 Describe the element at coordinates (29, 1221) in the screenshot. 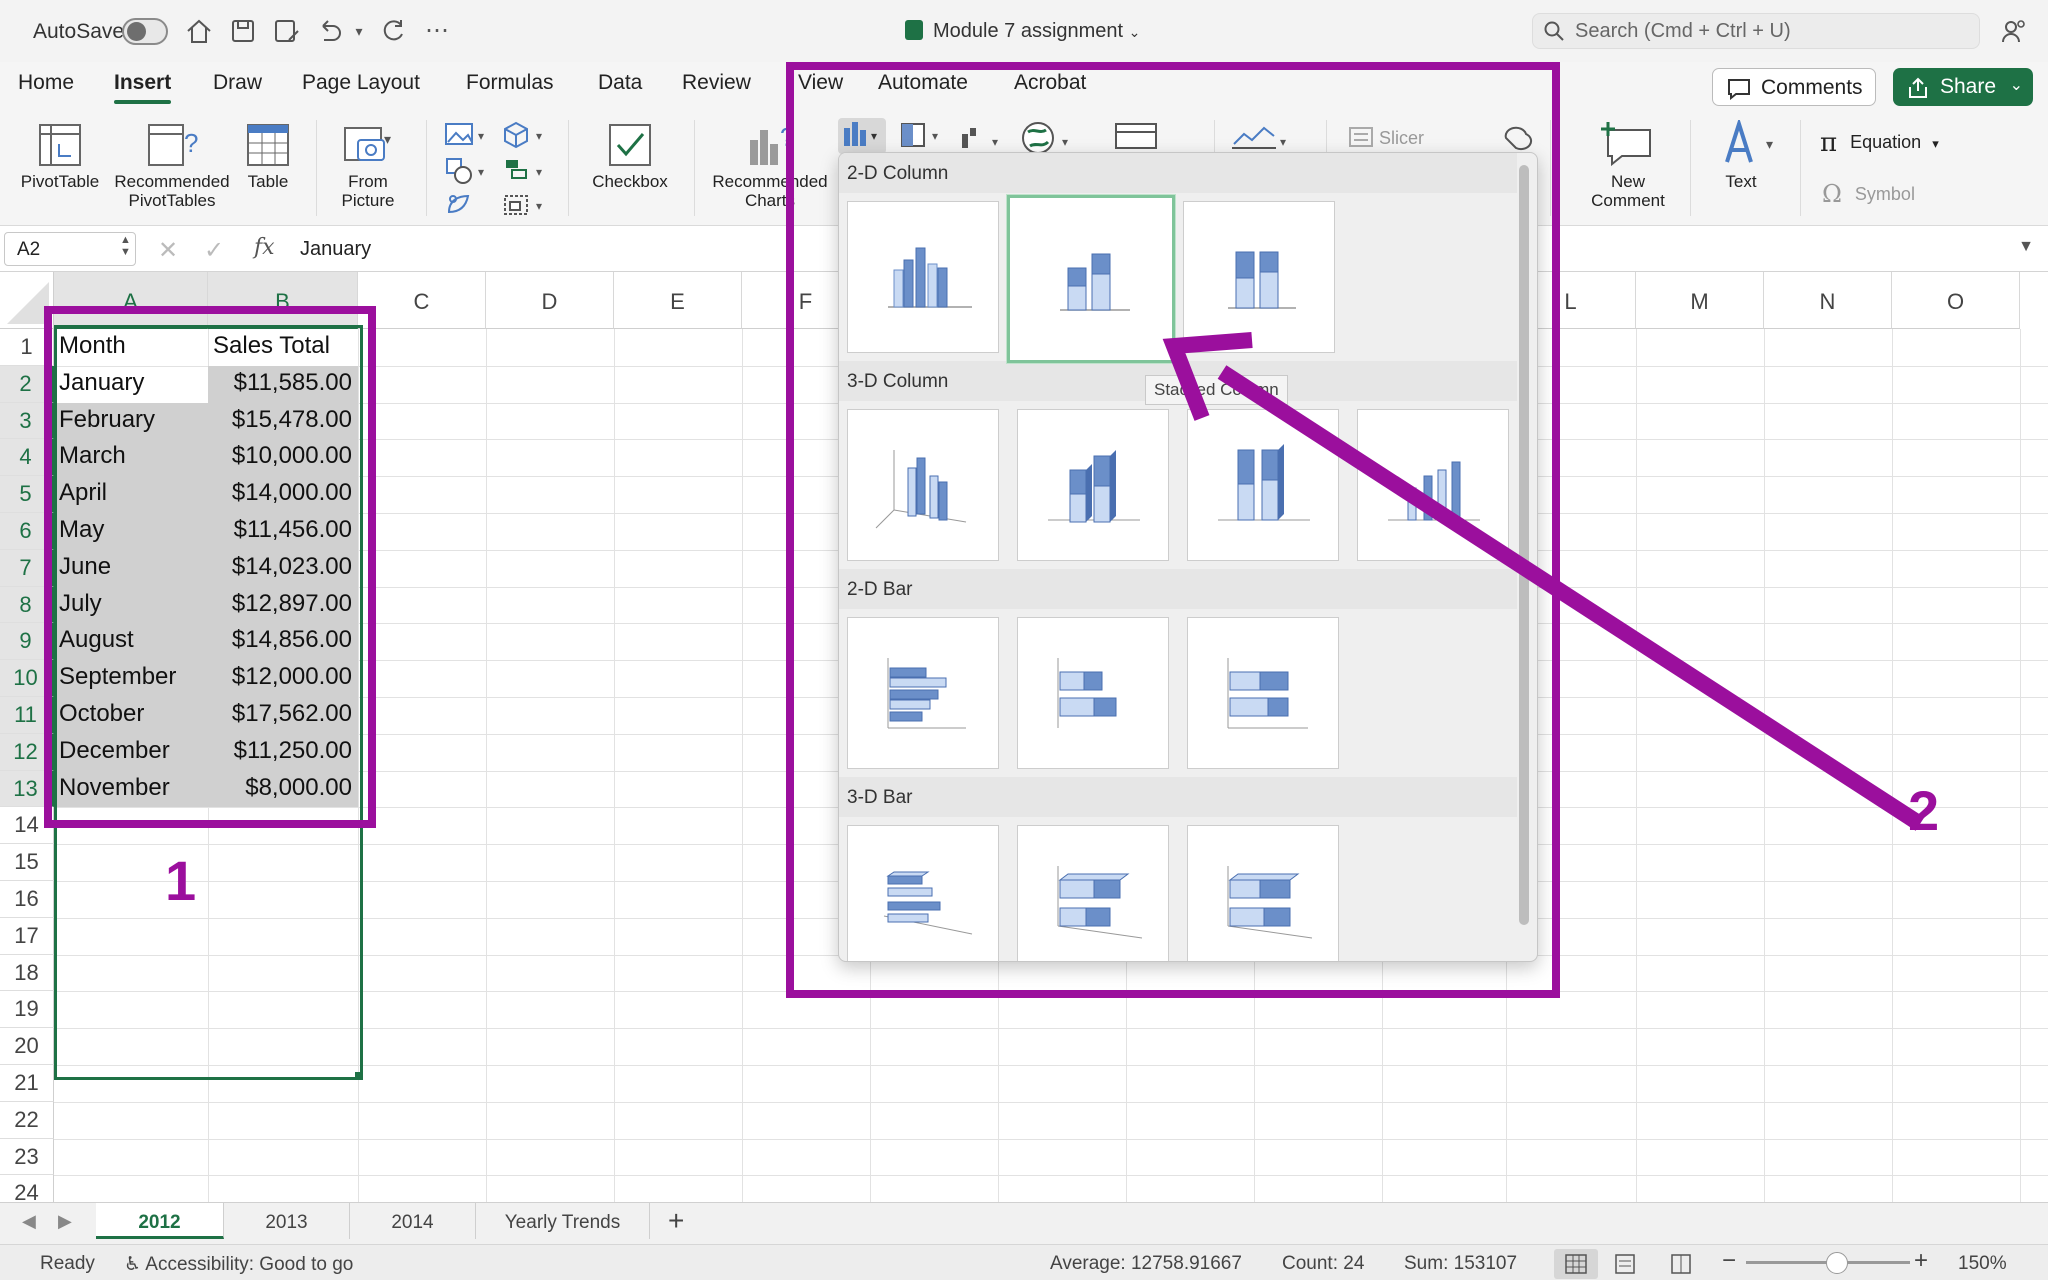

I see `prev-sheet-icon: ◀` at that location.